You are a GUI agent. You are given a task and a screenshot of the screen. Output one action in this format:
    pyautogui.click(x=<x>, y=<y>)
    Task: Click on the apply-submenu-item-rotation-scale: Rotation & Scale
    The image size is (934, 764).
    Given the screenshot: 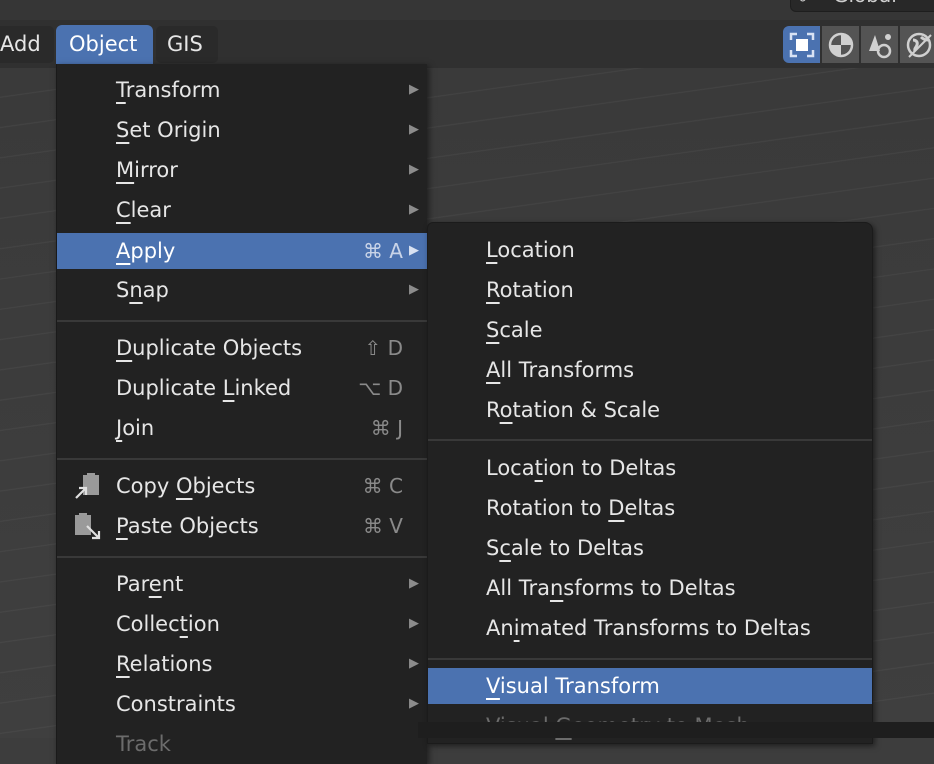 What is the action you would take?
    pyautogui.click(x=650, y=410)
    